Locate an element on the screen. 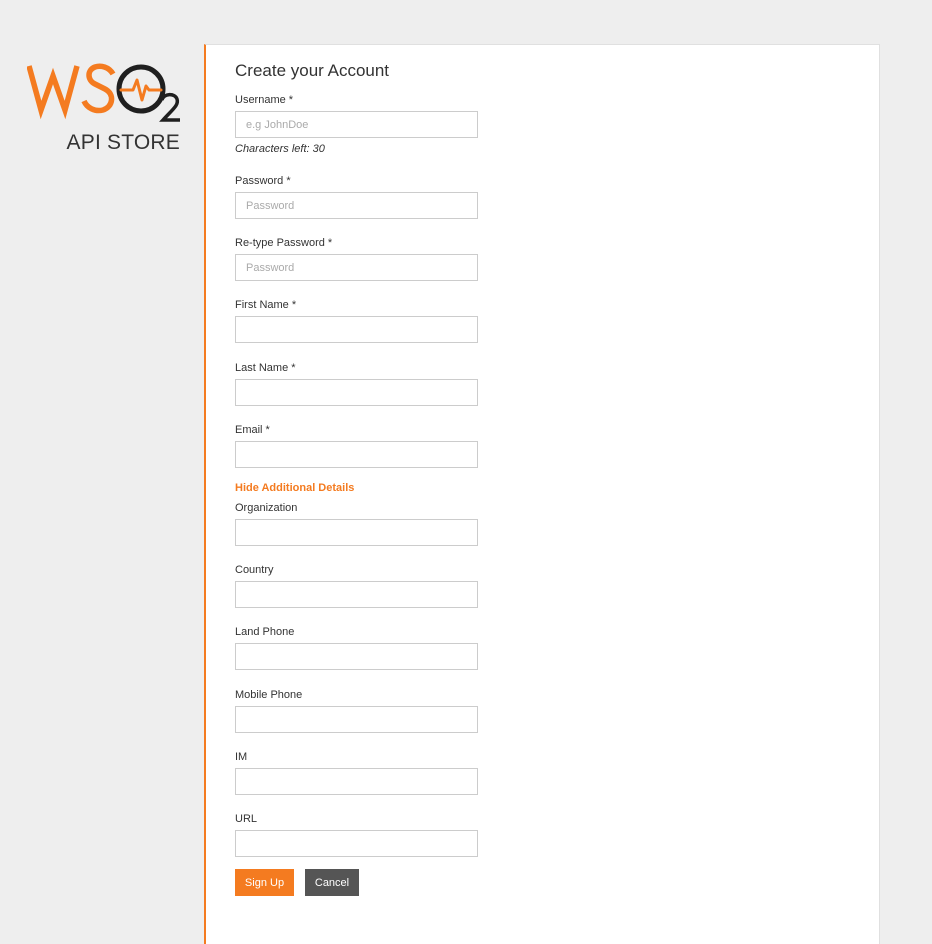 This screenshot has height=944, width=932. mobile-phone-input is located at coordinates (356, 719).